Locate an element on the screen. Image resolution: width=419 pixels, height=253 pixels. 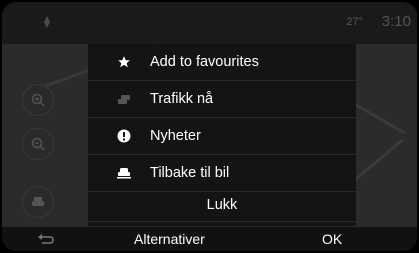
zoom-in-icon is located at coordinates (38, 100).